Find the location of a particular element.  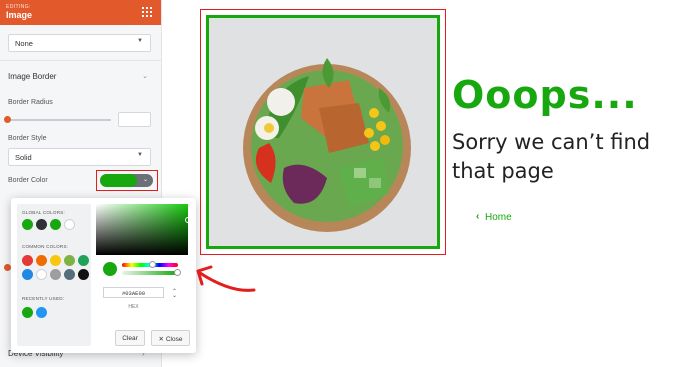

panel-header: EDITING: Image is located at coordinates (80, 12).